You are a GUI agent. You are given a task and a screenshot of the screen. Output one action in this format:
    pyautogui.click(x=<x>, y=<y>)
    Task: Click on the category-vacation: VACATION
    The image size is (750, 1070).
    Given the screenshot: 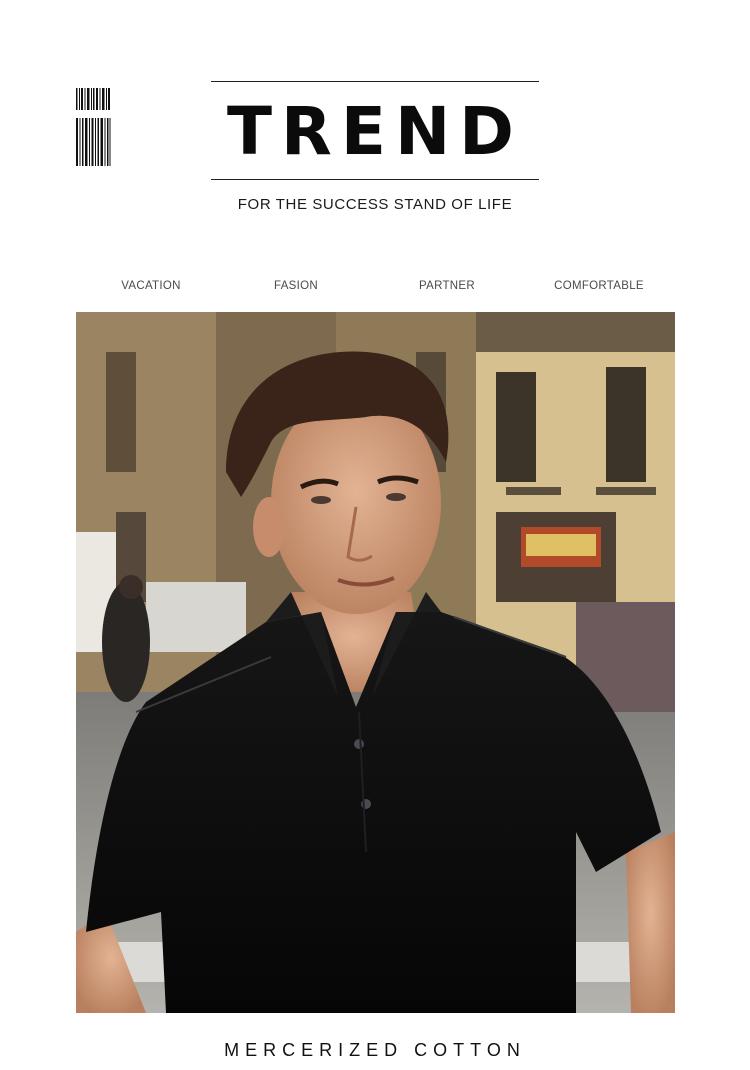 What is the action you would take?
    pyautogui.click(x=151, y=286)
    